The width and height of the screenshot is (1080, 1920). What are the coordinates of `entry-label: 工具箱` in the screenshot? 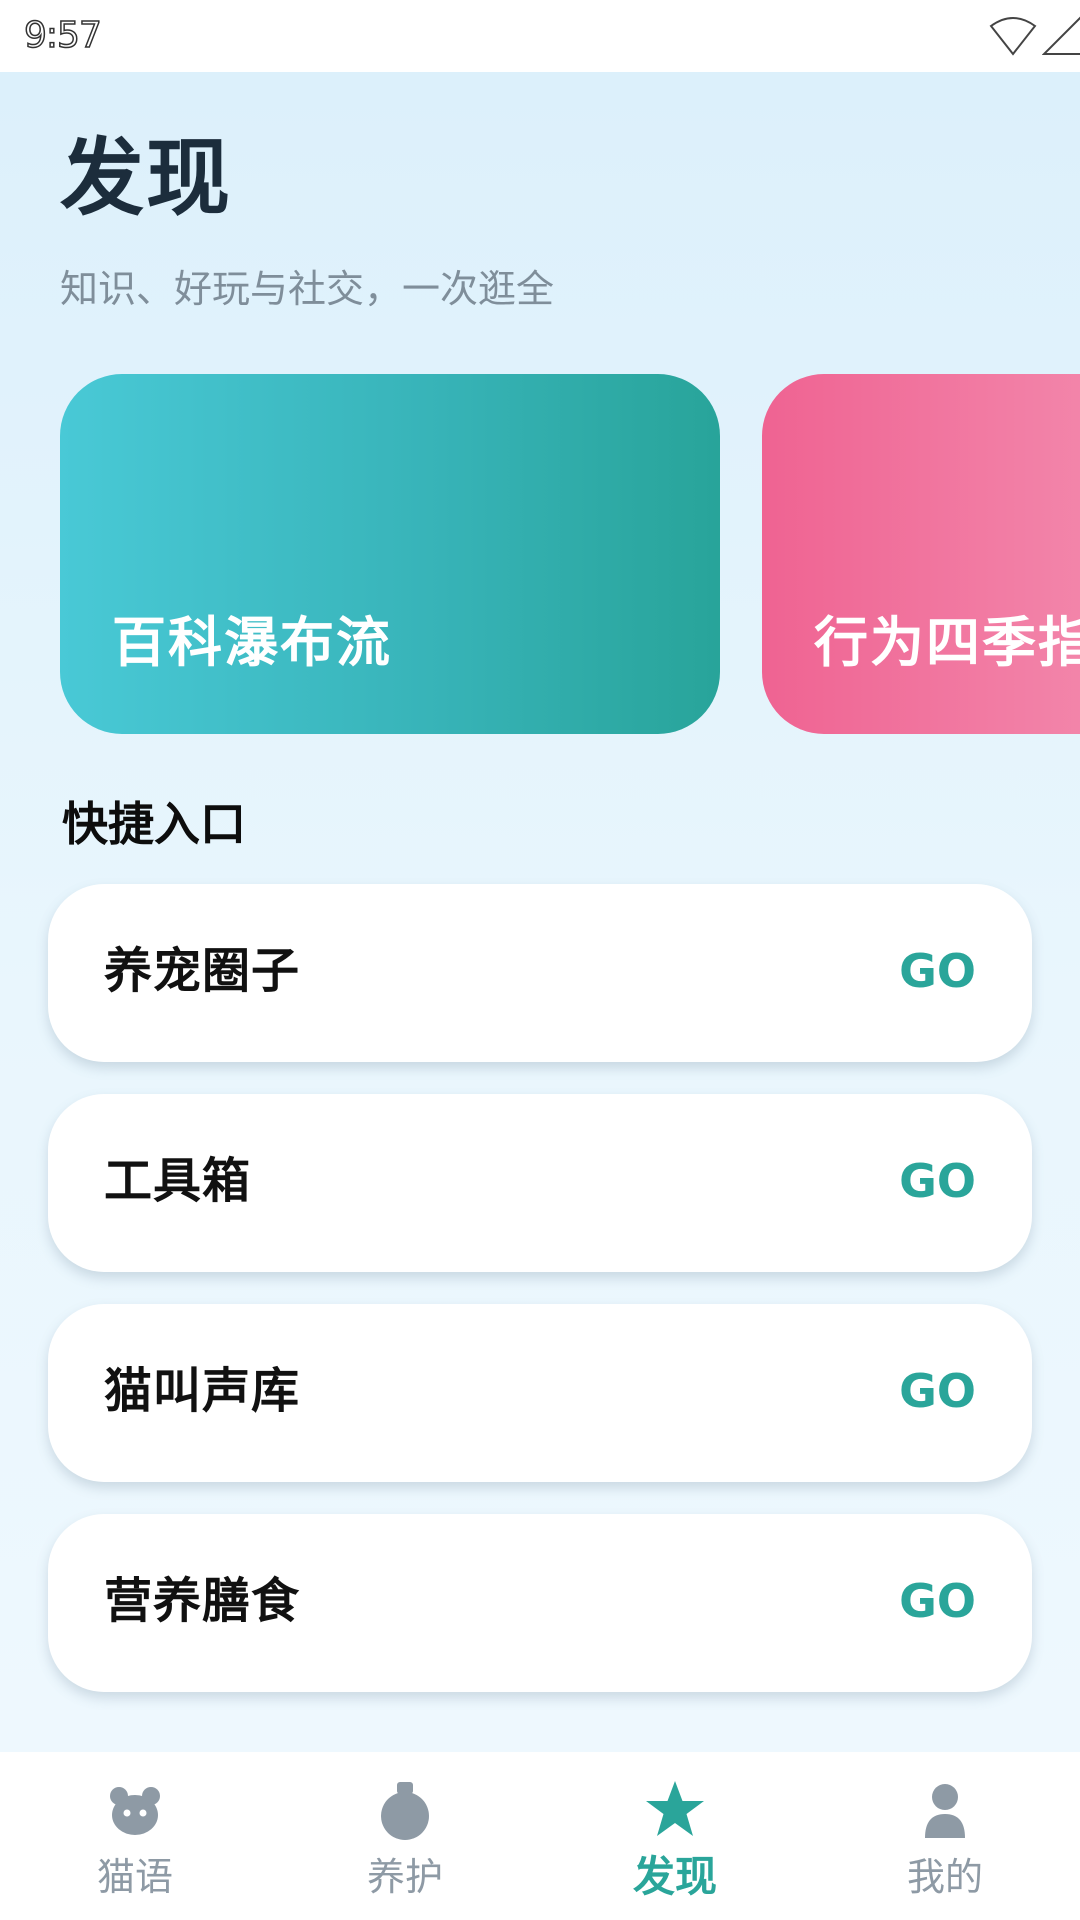 It's located at (178, 1181).